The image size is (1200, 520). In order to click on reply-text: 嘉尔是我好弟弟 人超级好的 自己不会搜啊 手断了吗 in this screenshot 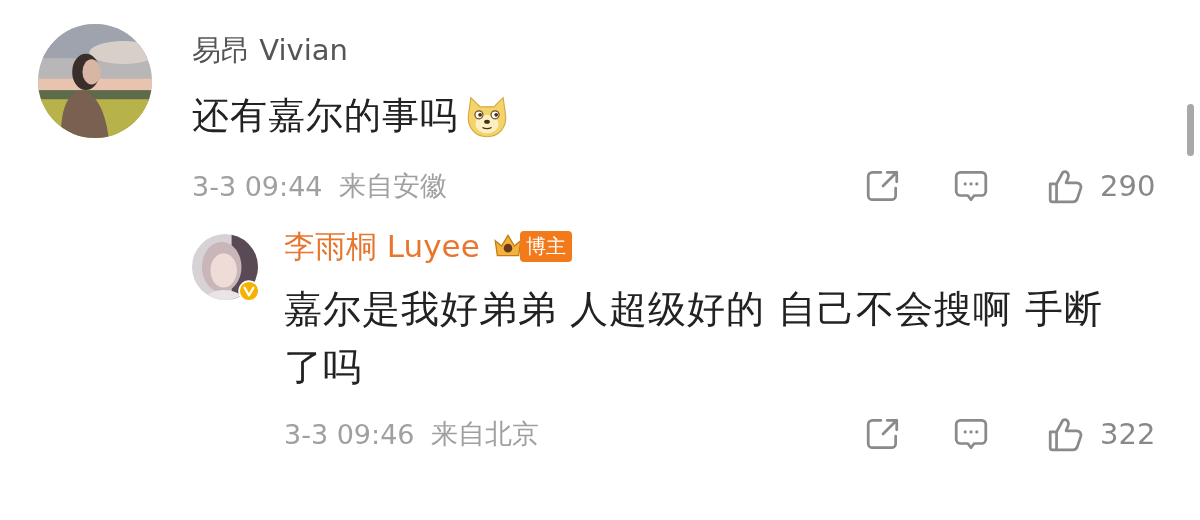, I will do `click(694, 338)`.